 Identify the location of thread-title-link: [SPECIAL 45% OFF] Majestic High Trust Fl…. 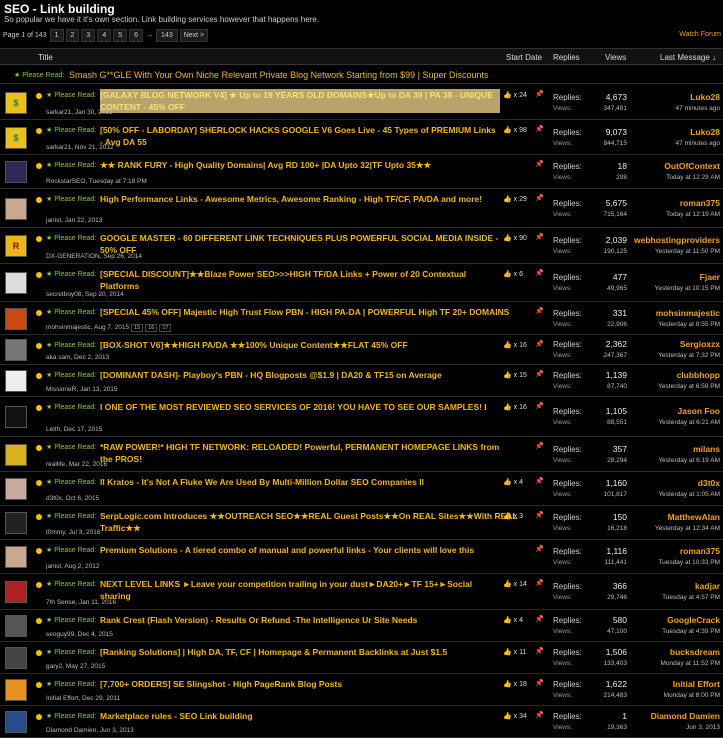
(315, 312).